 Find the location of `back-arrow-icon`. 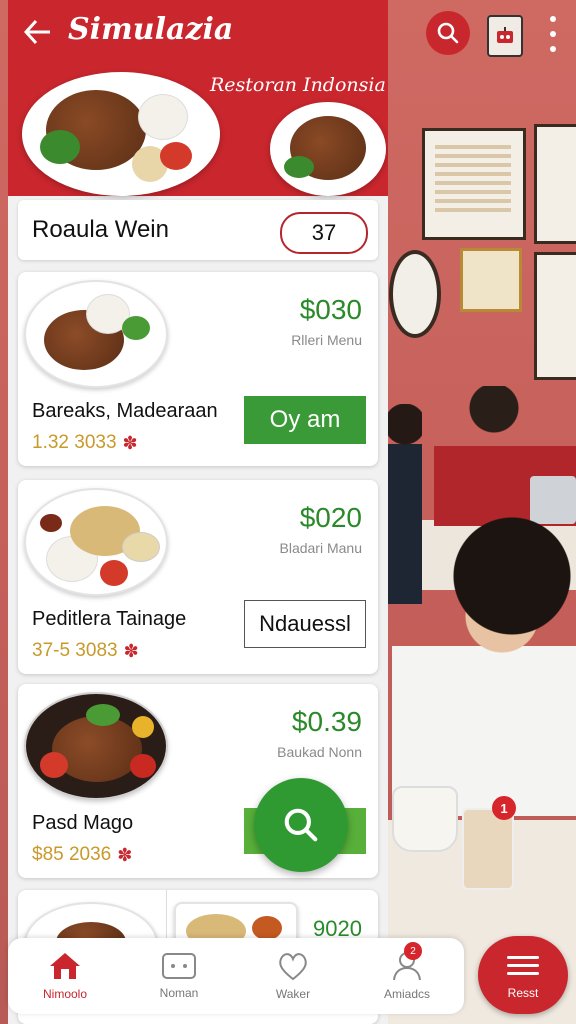

back-arrow-icon is located at coordinates (36, 32).